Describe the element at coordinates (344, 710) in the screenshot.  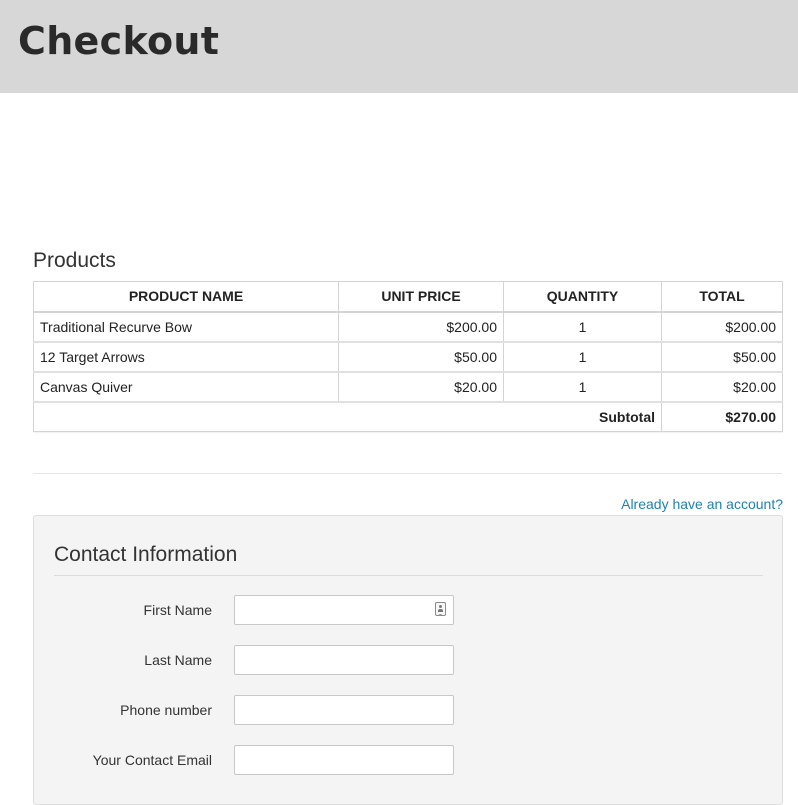
I see `phone-number-input` at that location.